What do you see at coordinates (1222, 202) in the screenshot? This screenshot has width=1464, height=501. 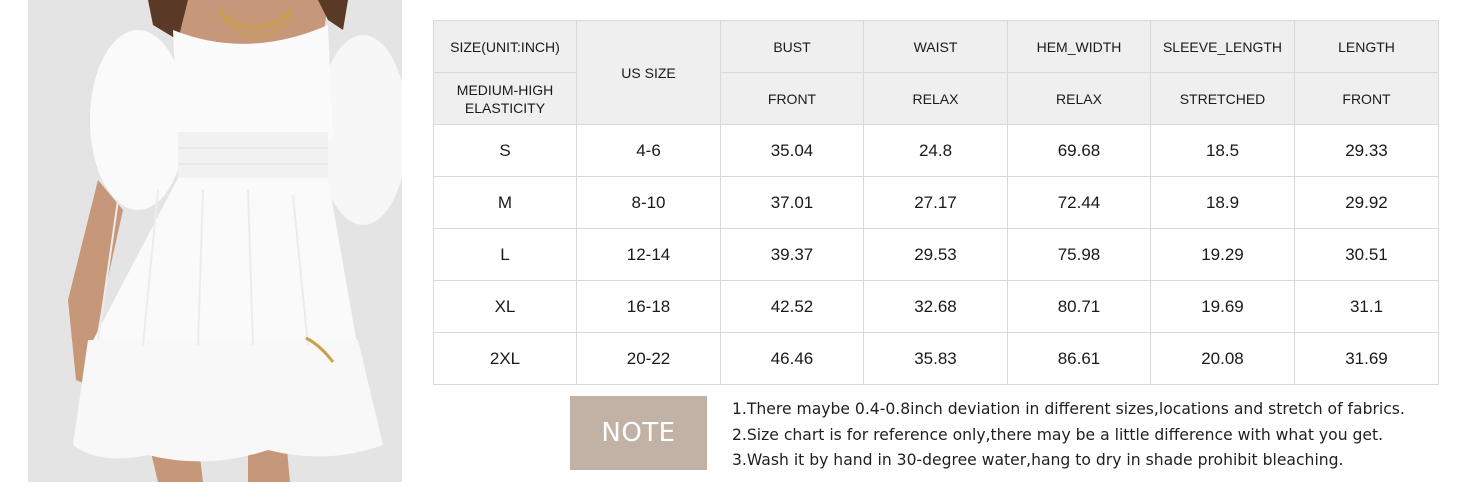 I see `sleeve-length-cell: 18.9` at bounding box center [1222, 202].